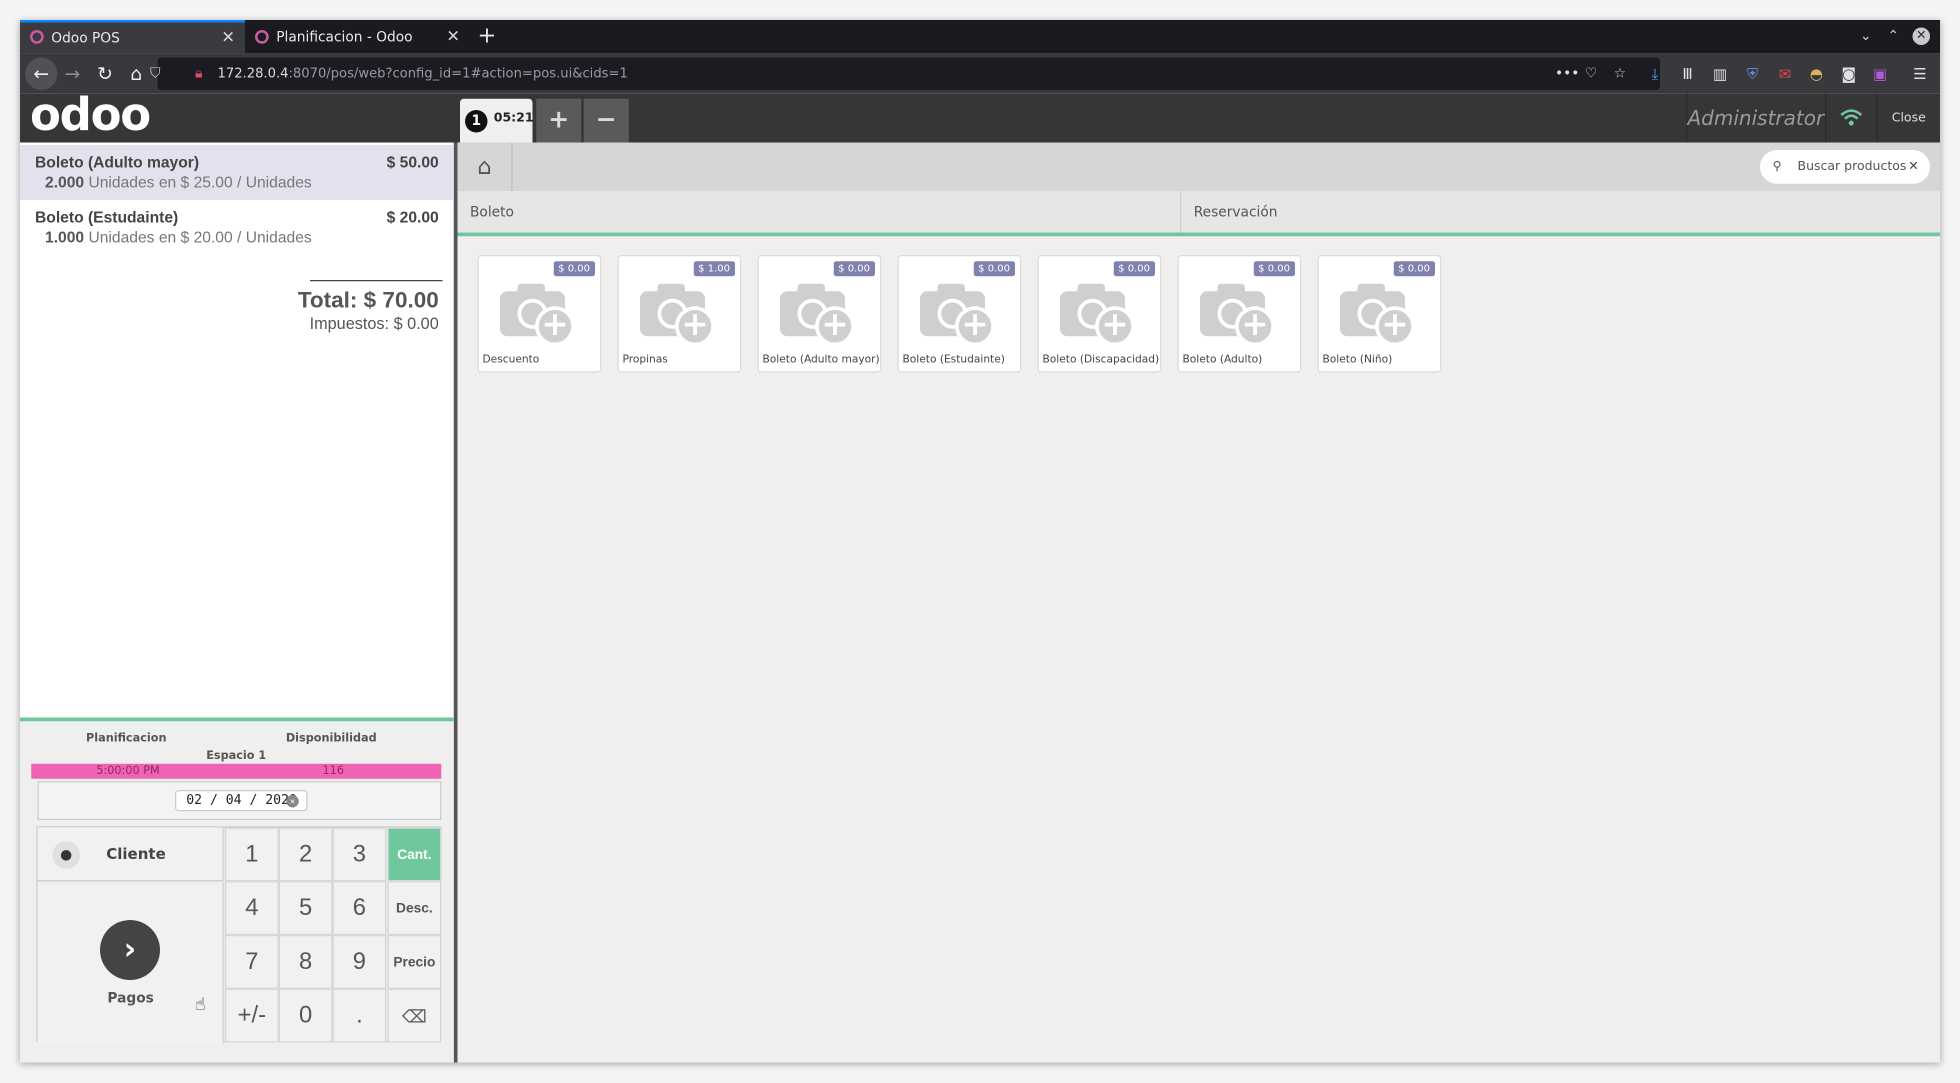 This screenshot has height=1083, width=1960. I want to click on price-mode-button: Precio, so click(414, 962).